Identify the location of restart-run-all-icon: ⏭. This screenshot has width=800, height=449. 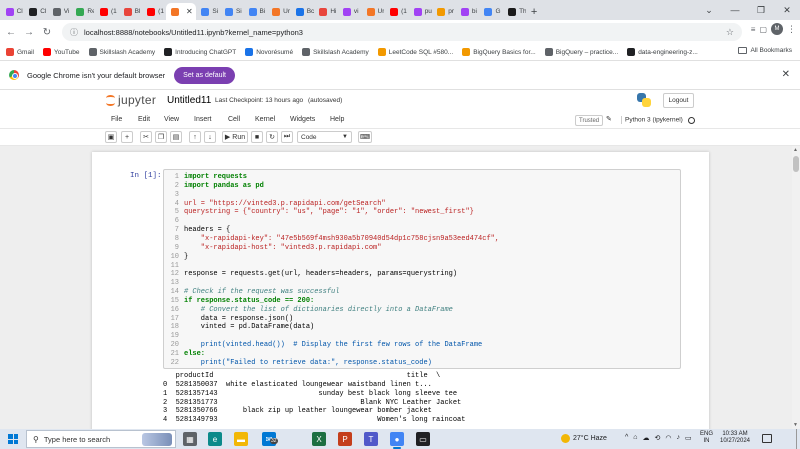
(287, 137).